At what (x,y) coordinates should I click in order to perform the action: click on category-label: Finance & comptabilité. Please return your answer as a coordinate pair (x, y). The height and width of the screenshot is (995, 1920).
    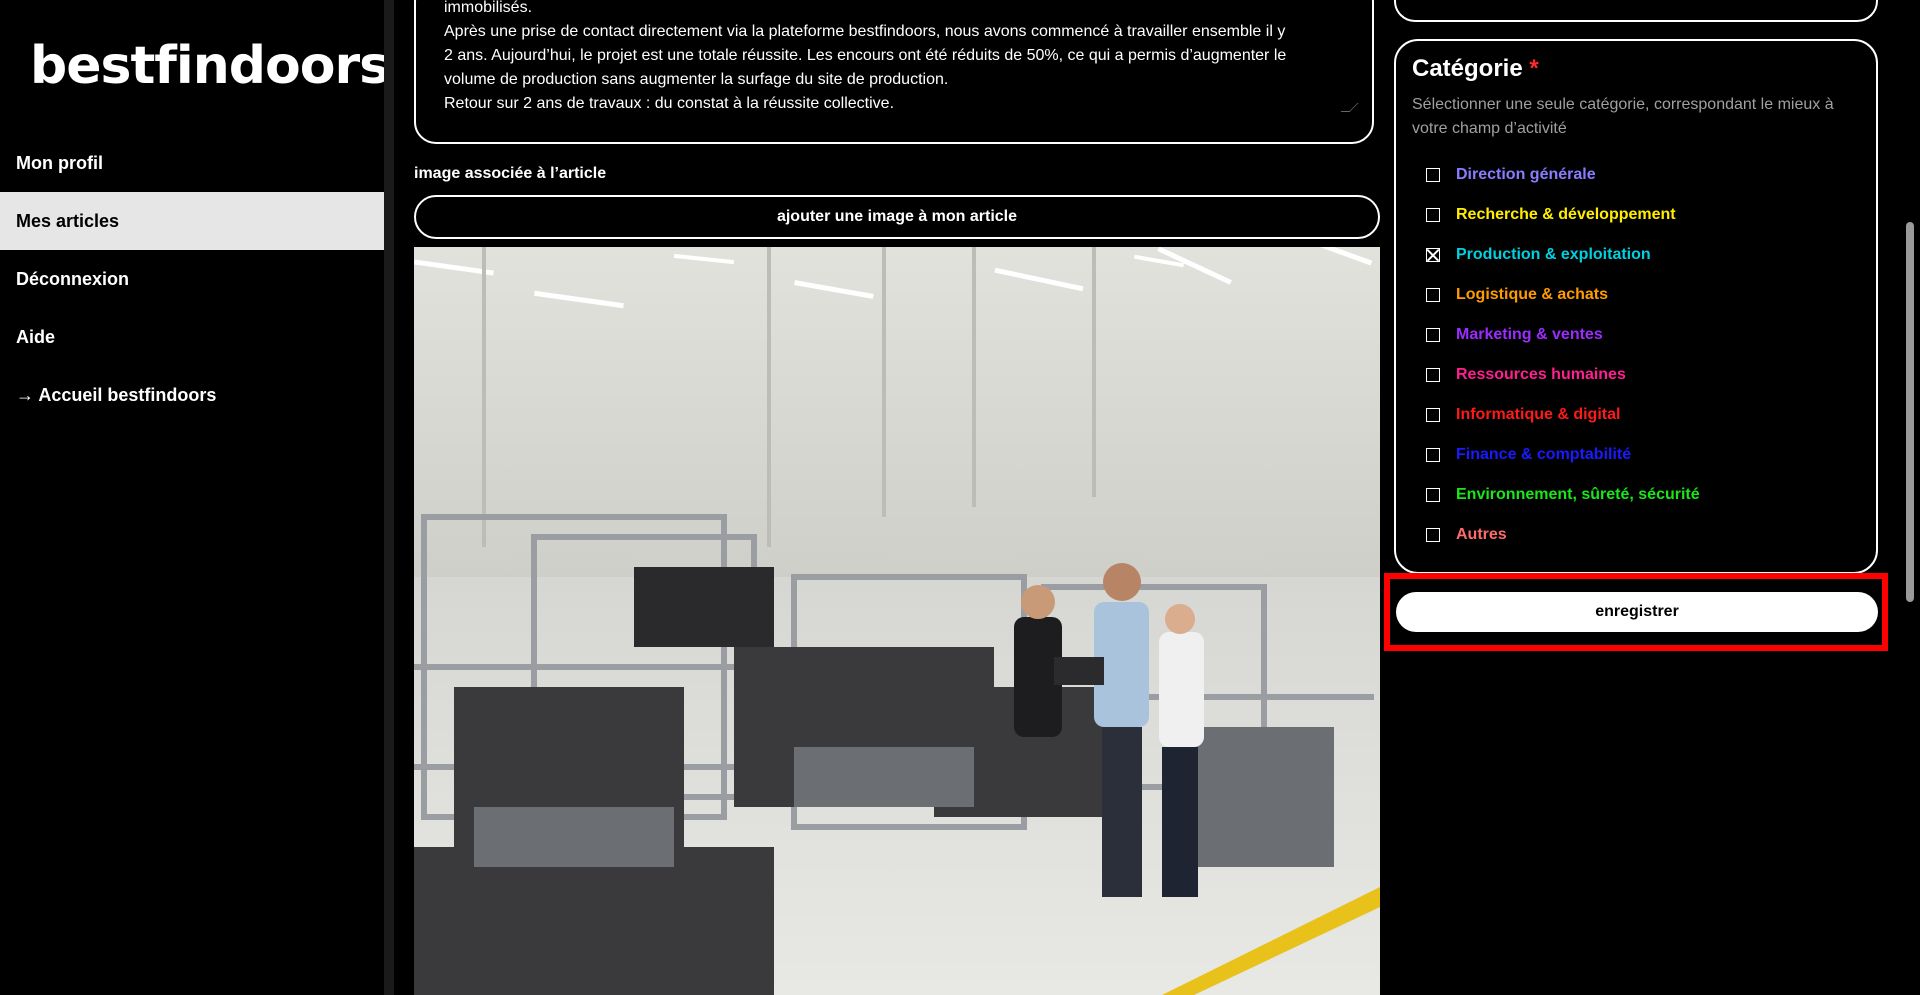
    Looking at the image, I should click on (1544, 454).